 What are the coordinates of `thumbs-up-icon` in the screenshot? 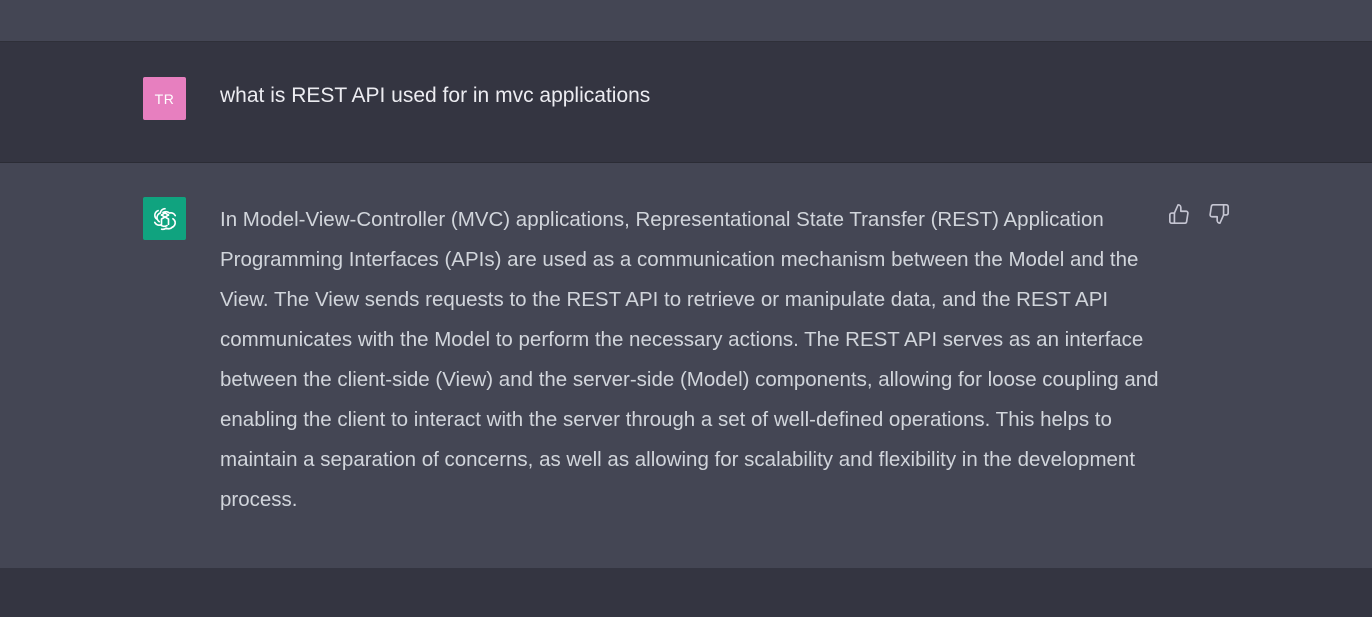 It's located at (1179, 214).